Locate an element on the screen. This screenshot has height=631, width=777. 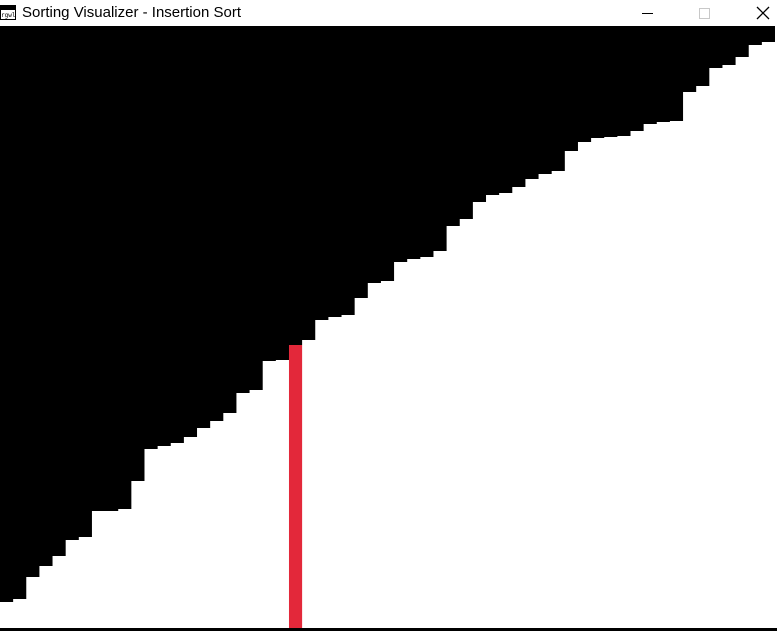
active-bar is located at coordinates (295, 487).